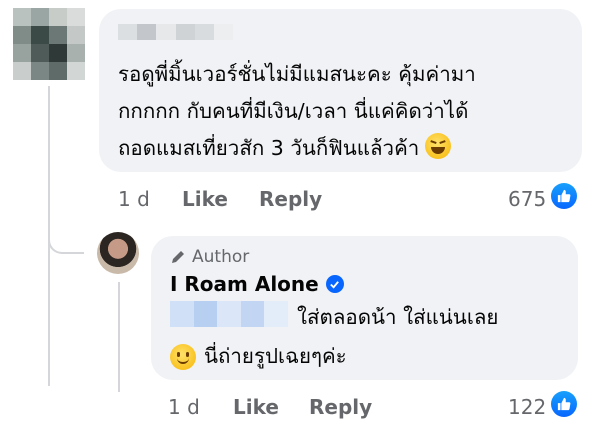 This screenshot has height=431, width=600. Describe the element at coordinates (340, 407) in the screenshot. I see `reply-reply-button: Reply` at that location.